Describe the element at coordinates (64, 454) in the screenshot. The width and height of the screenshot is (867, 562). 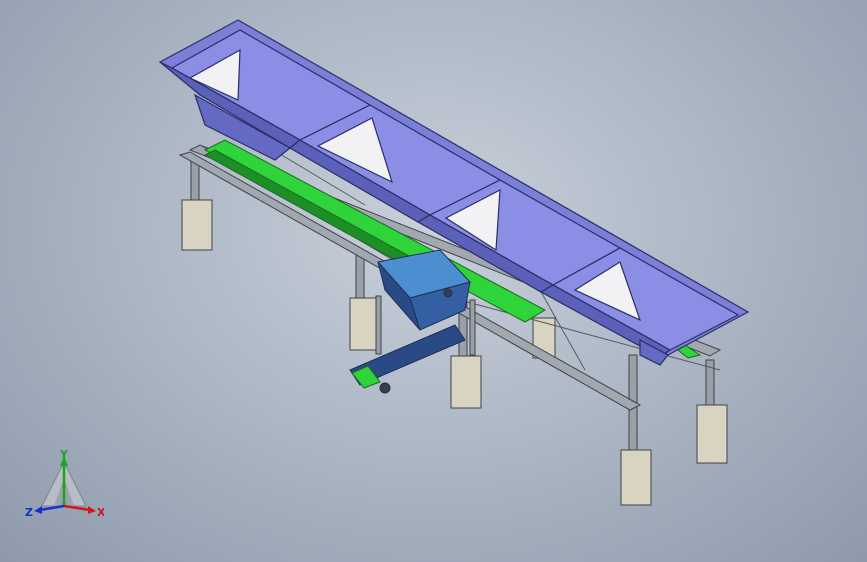
I see `y-axis-label: Y` at that location.